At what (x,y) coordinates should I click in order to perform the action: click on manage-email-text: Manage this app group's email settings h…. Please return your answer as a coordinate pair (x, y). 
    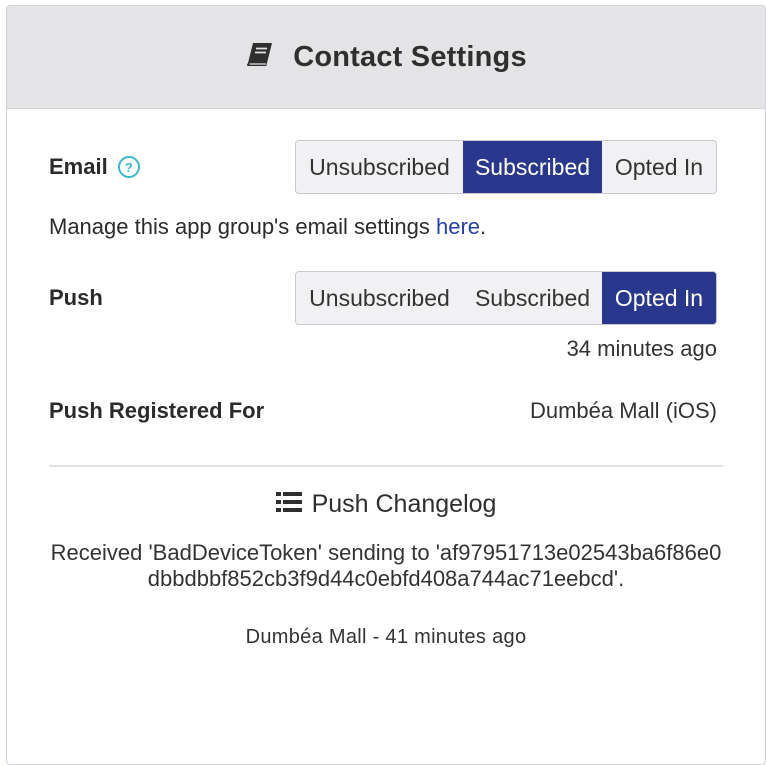
    Looking at the image, I should click on (267, 227).